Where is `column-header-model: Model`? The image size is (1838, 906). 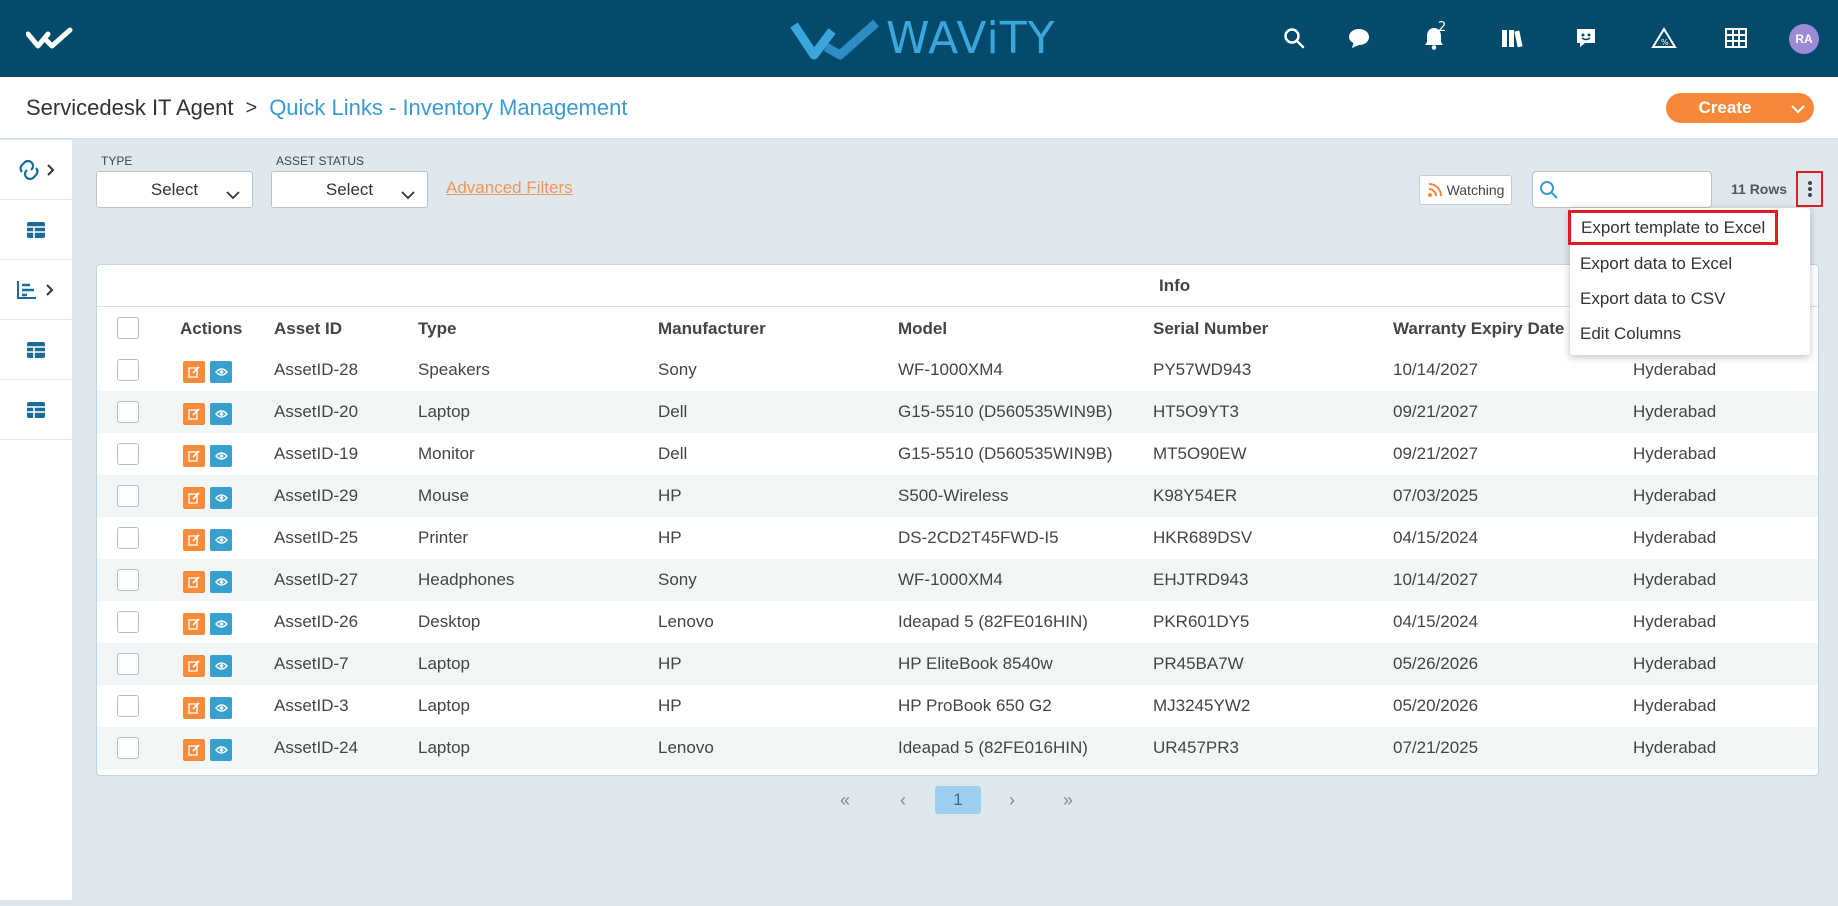 column-header-model: Model is located at coordinates (922, 329).